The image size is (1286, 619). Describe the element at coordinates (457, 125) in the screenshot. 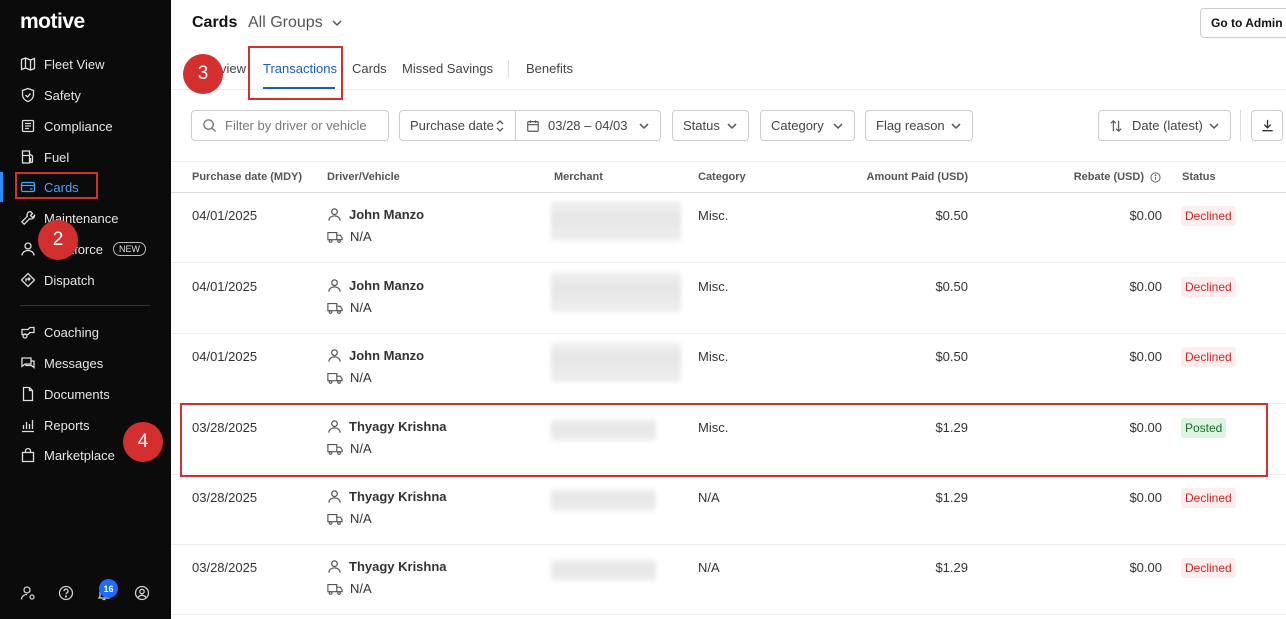

I see `date-type-select: Purchase date` at that location.